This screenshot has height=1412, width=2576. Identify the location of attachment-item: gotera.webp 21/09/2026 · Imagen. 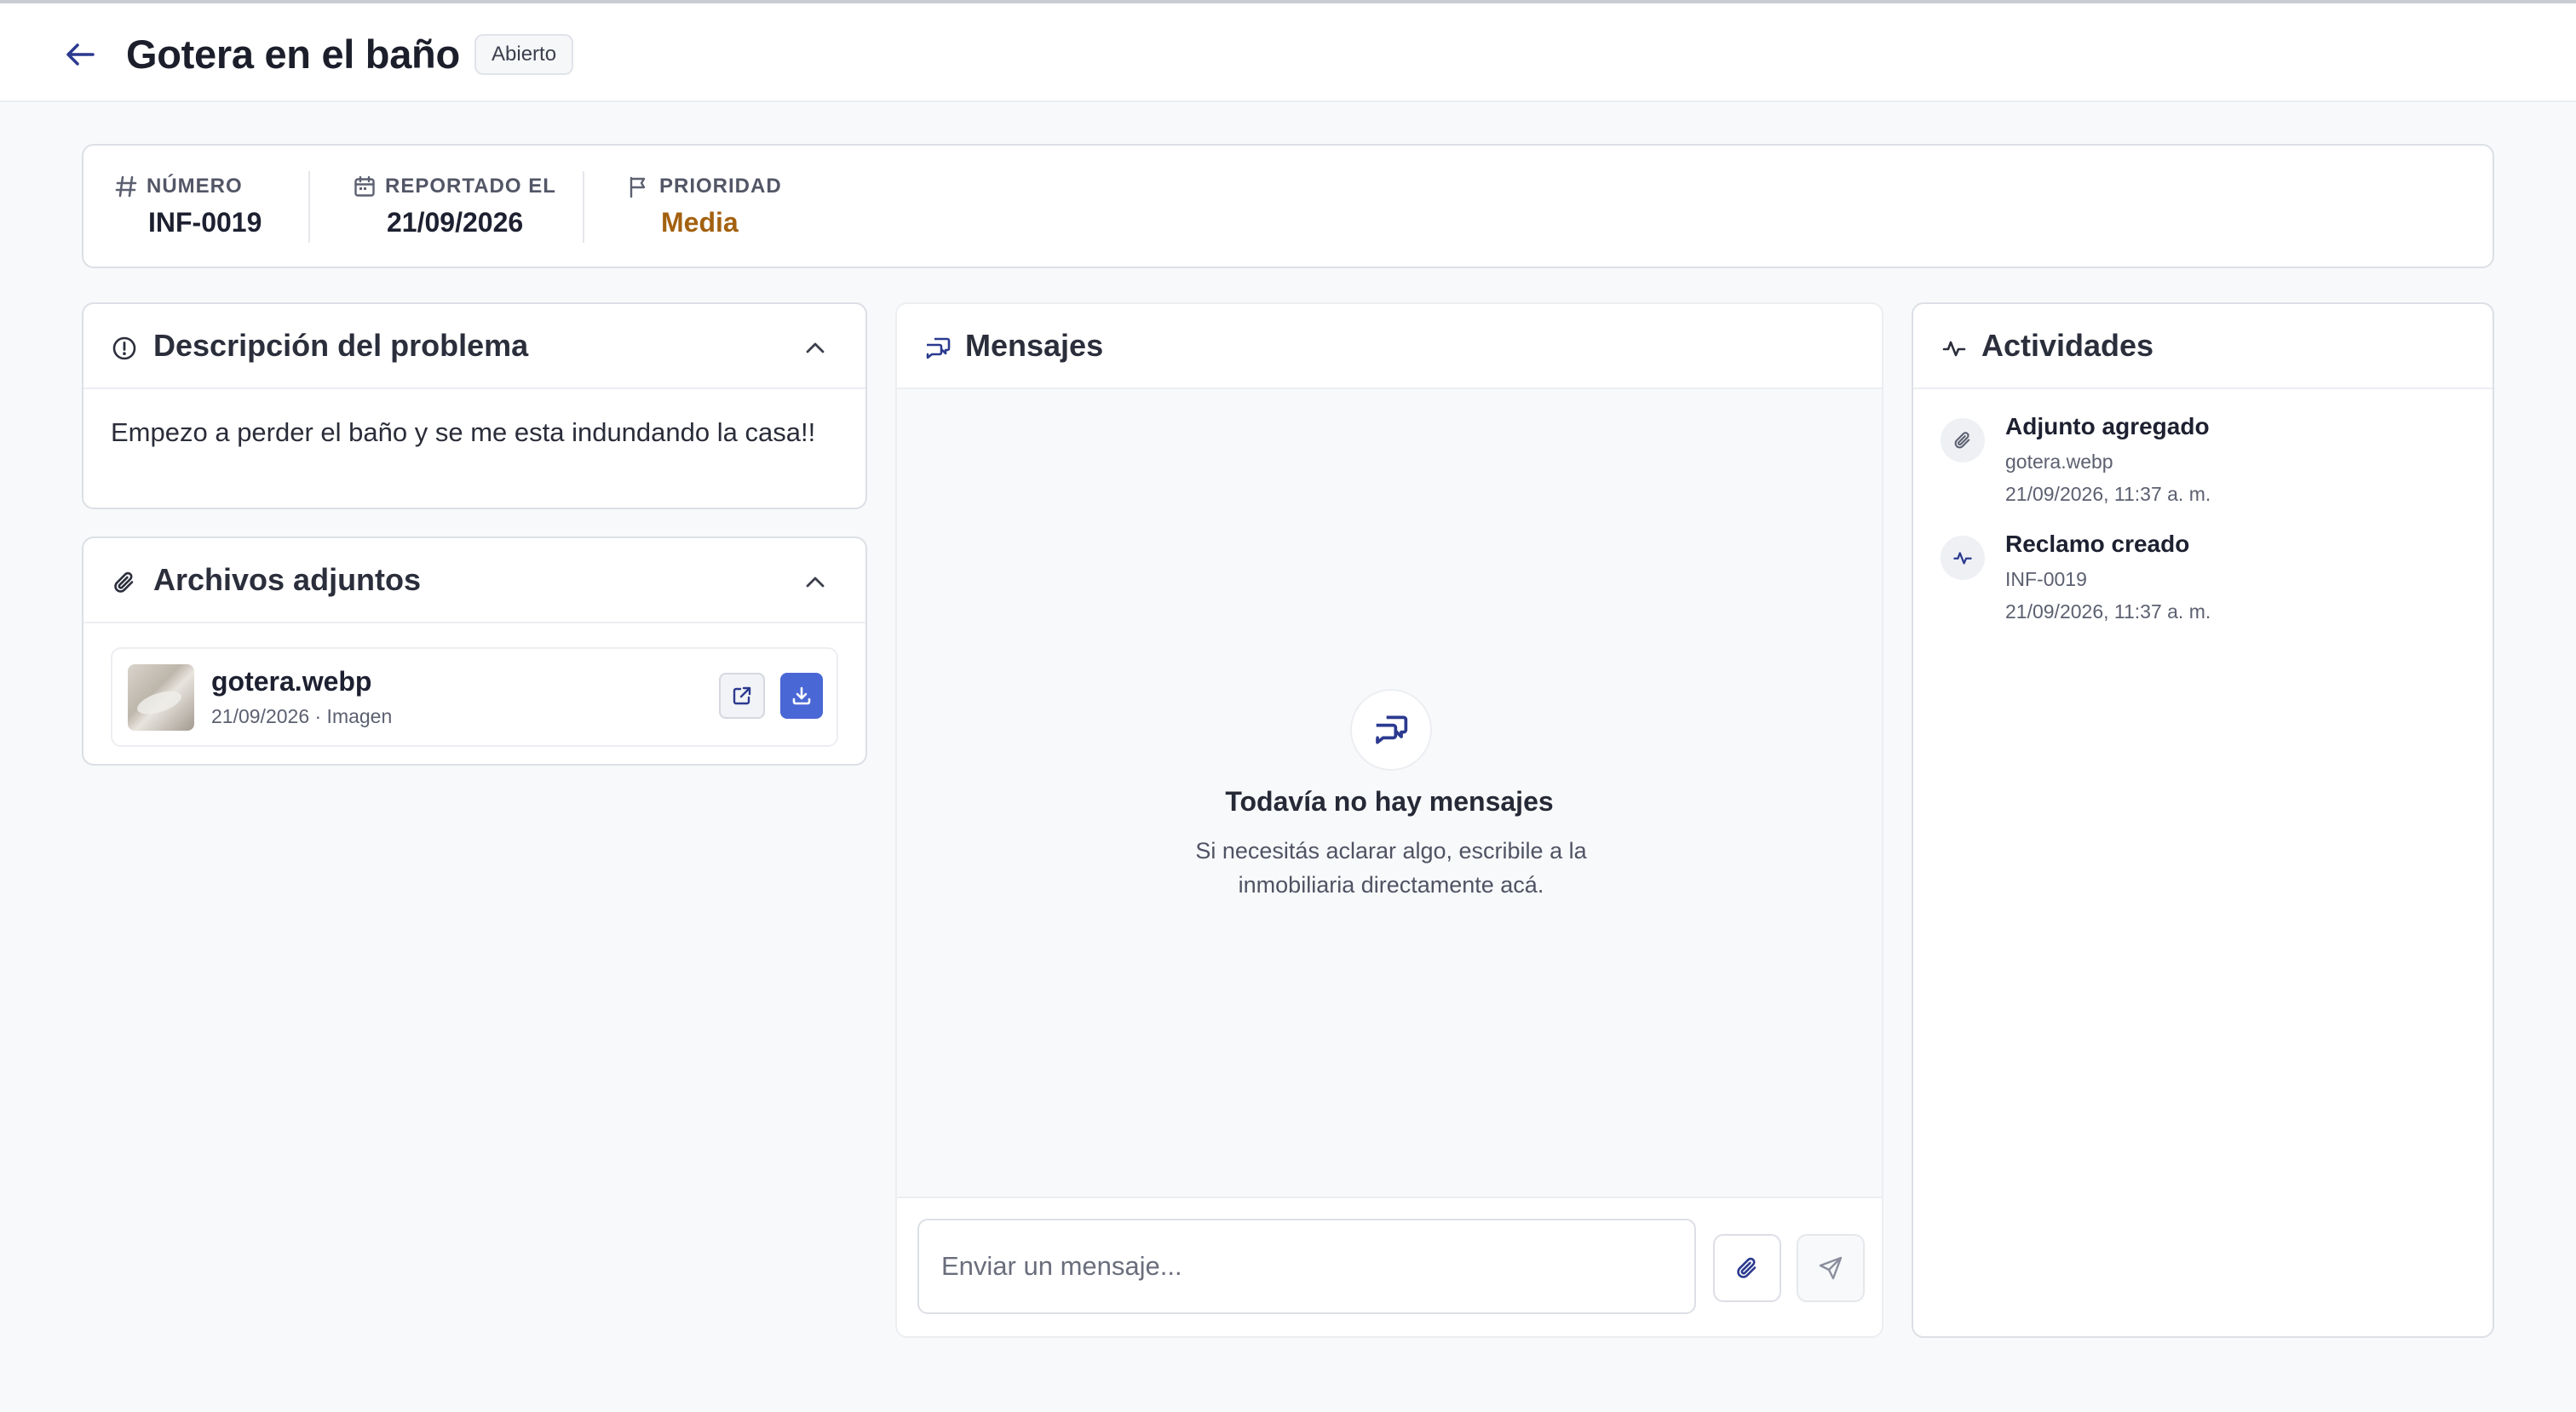
(475, 697).